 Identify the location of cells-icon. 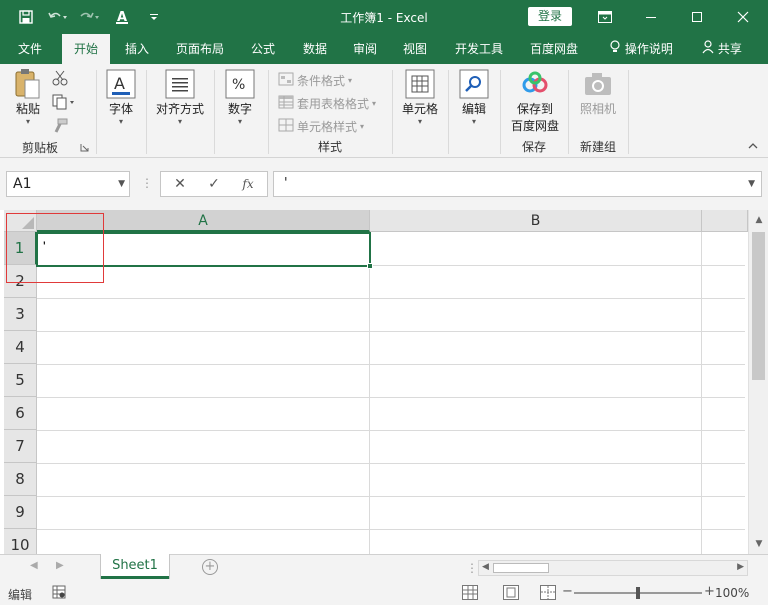
(420, 84).